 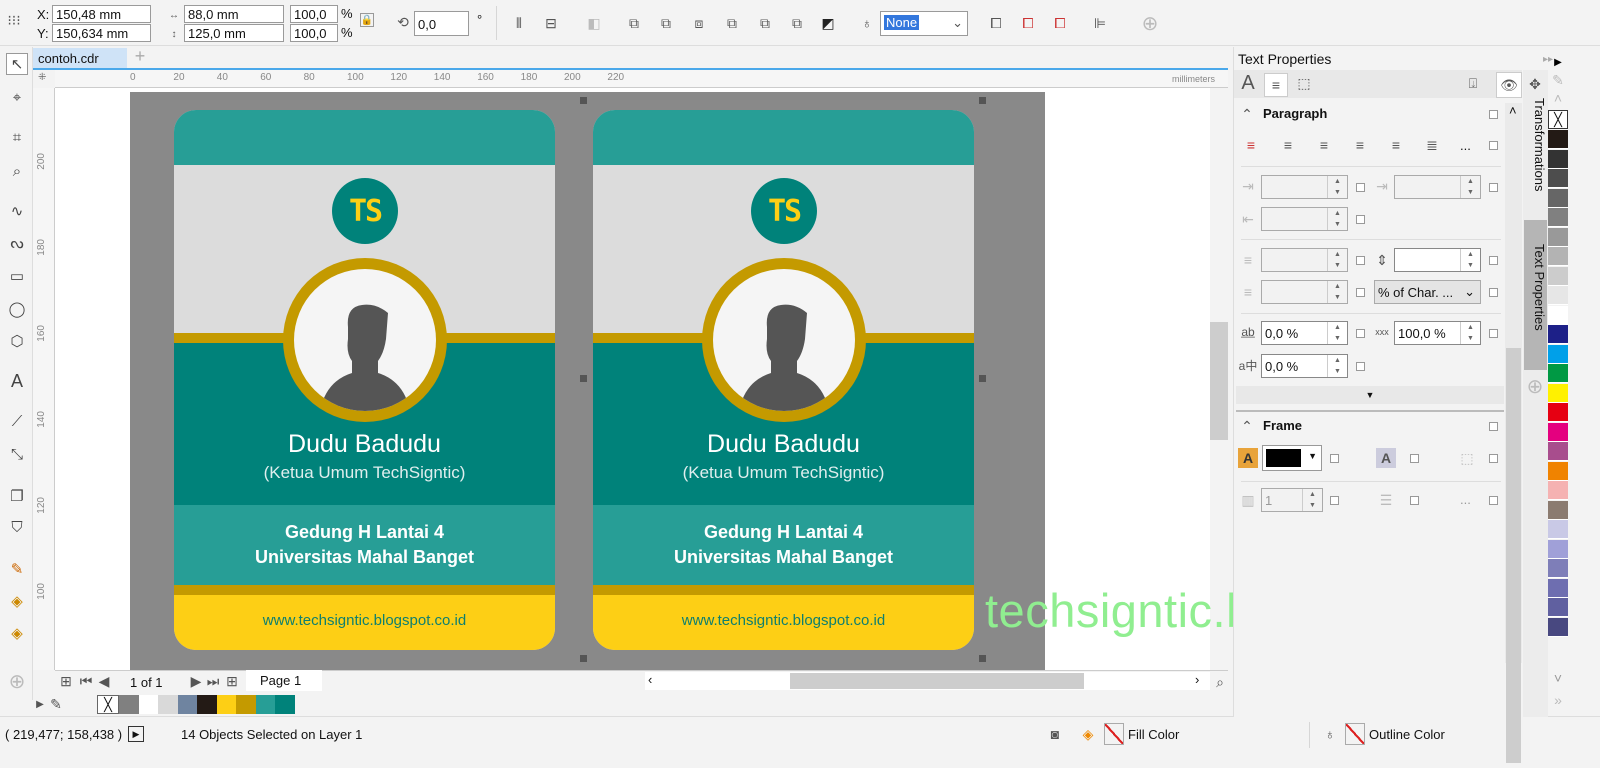 What do you see at coordinates (924, 23) in the screenshot?
I see `outline-width-dropdown: None ⌄` at bounding box center [924, 23].